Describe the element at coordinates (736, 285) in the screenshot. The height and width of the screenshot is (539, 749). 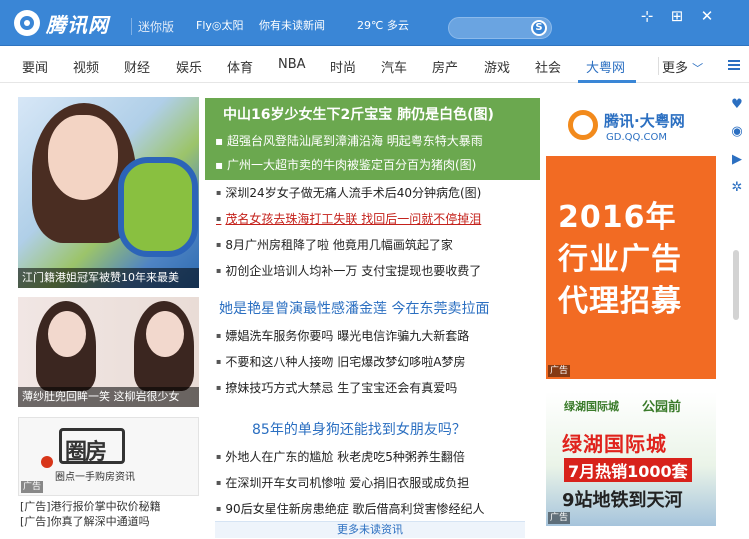
I see `scrollbar` at that location.